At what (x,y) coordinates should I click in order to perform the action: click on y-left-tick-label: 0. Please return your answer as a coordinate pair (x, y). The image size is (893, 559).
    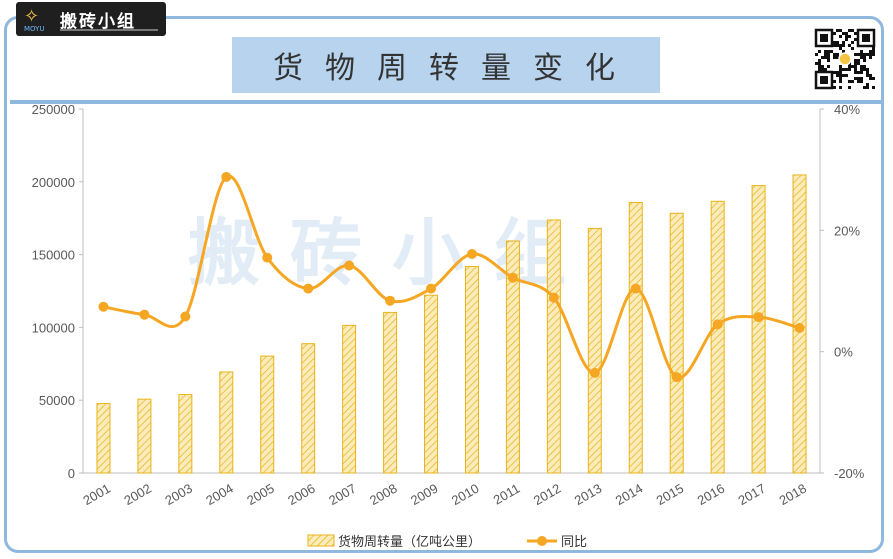
    Looking at the image, I should click on (71, 473).